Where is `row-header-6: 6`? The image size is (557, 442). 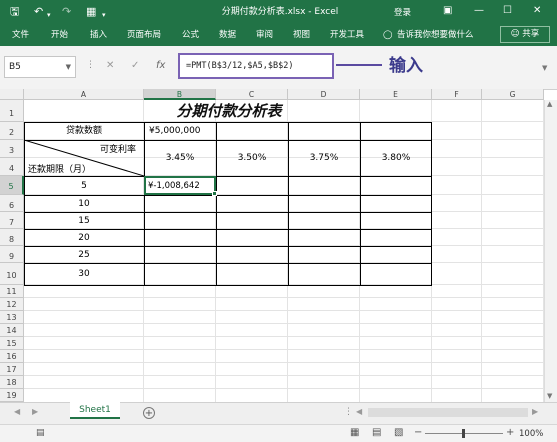 row-header-6: 6 is located at coordinates (12, 203).